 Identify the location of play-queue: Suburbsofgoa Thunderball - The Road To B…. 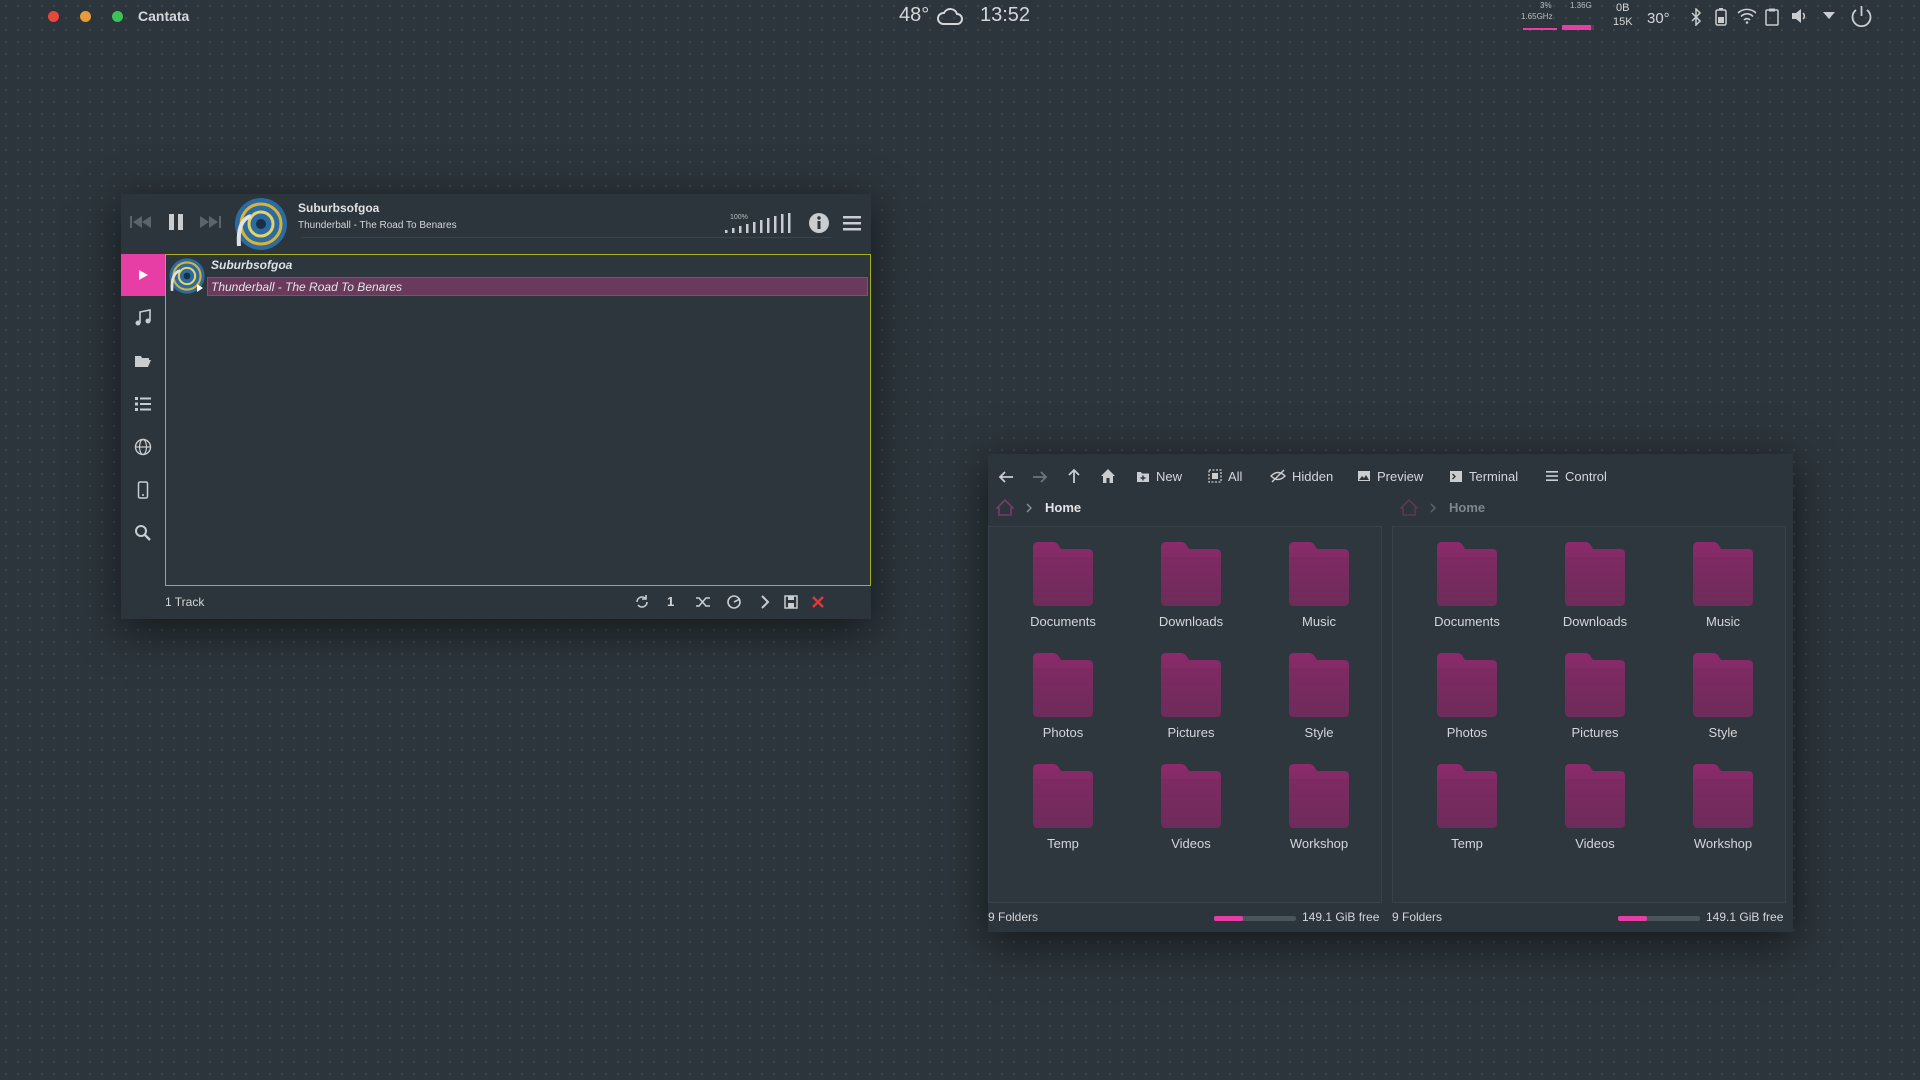
(518, 420).